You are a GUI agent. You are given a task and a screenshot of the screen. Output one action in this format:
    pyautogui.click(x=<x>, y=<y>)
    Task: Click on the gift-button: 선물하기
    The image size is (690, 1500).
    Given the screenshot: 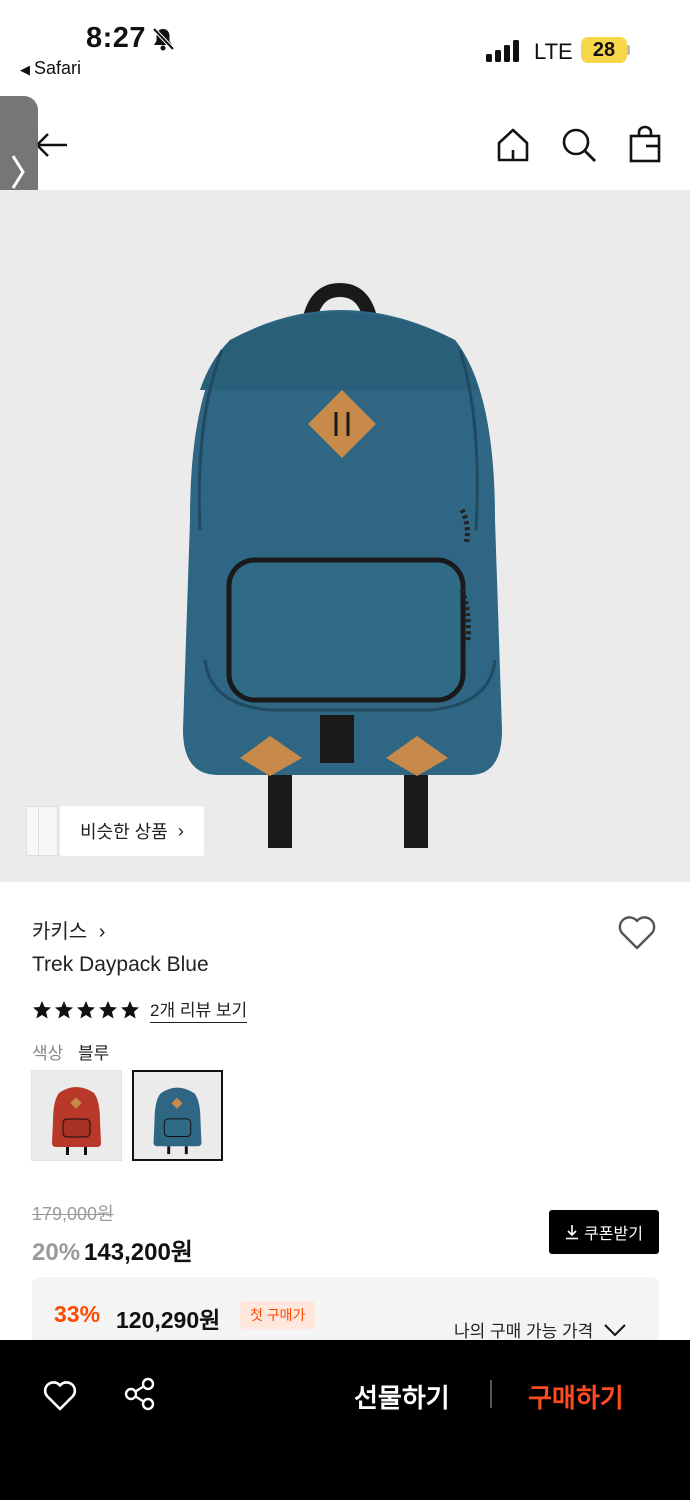 What is the action you would take?
    pyautogui.click(x=402, y=1396)
    